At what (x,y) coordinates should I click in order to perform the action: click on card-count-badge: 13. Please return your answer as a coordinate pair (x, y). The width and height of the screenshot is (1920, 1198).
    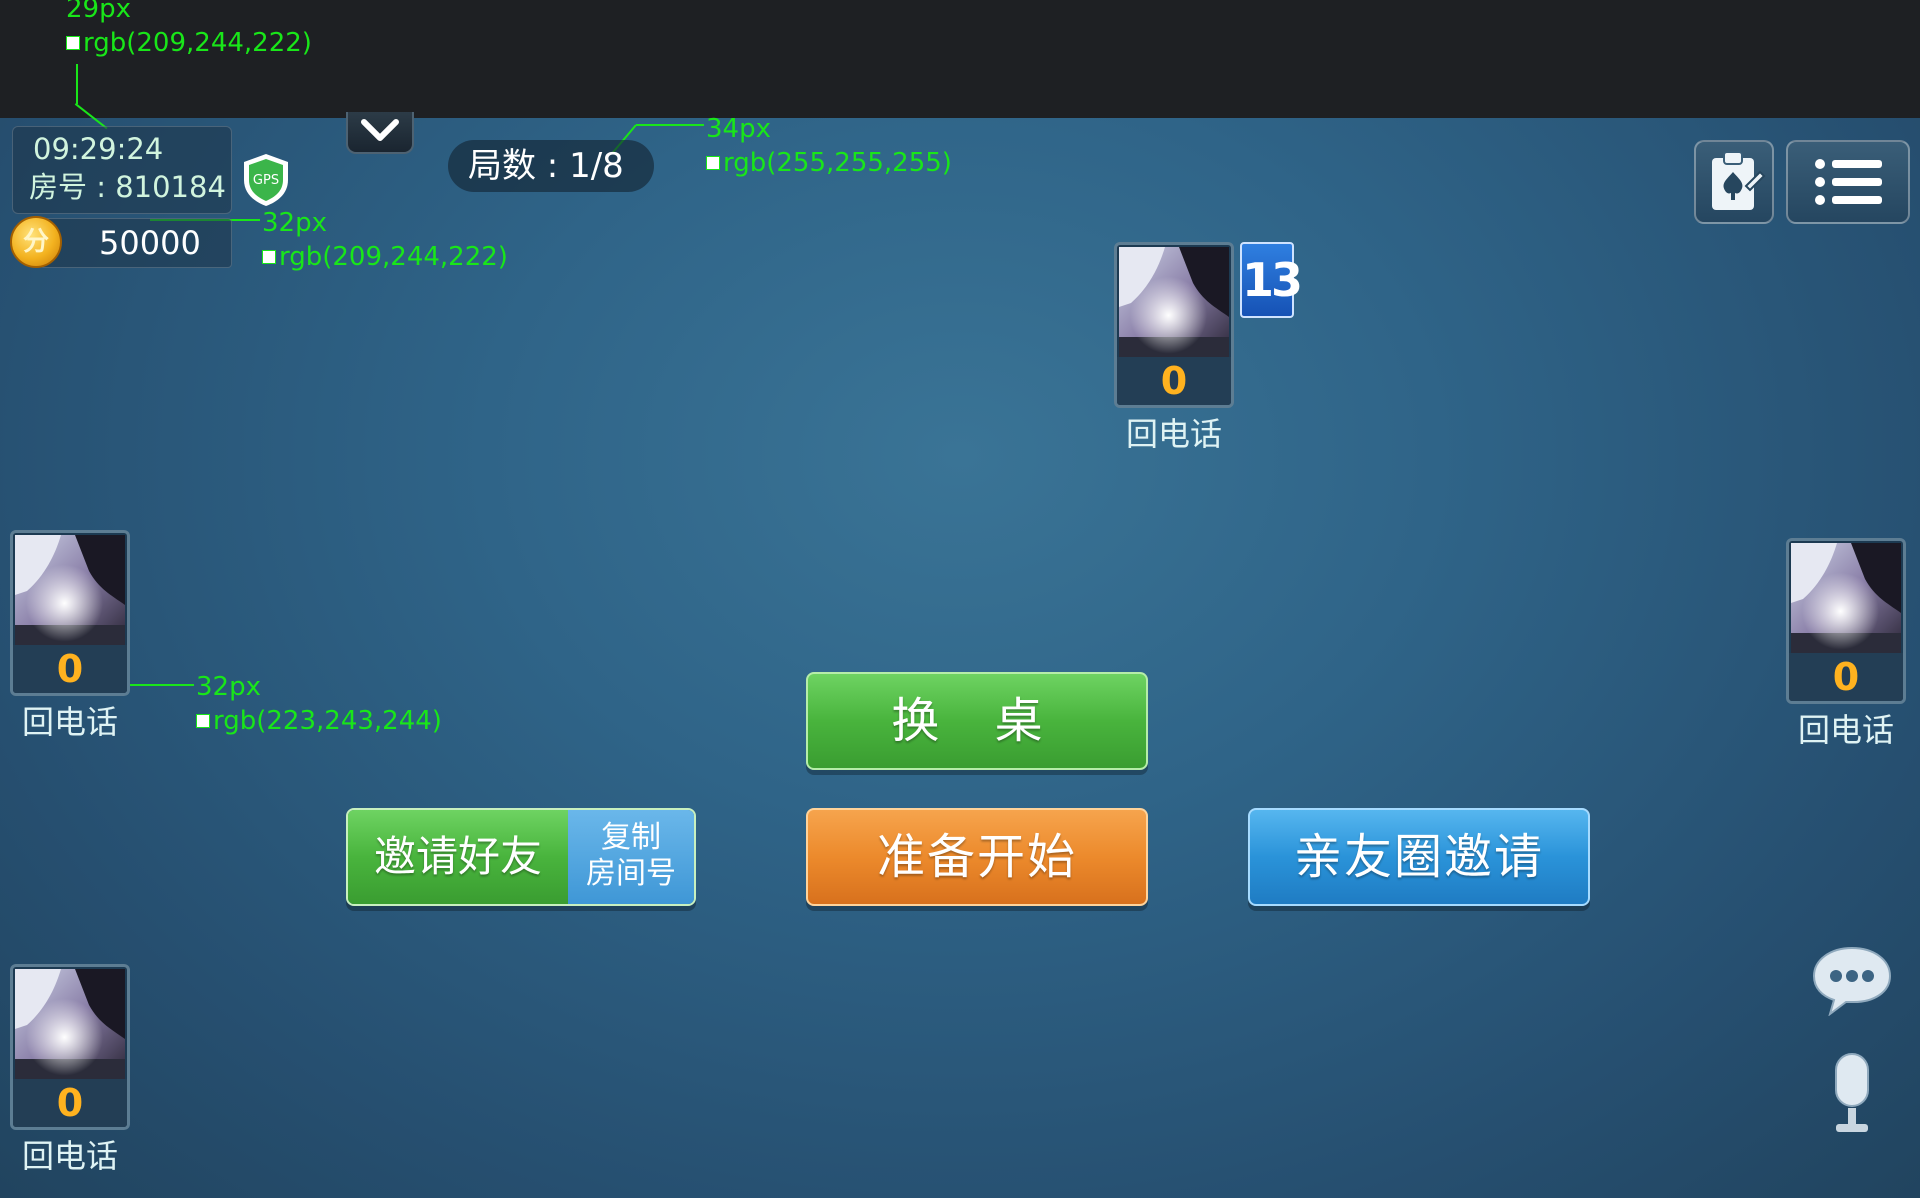
    Looking at the image, I should click on (1271, 280).